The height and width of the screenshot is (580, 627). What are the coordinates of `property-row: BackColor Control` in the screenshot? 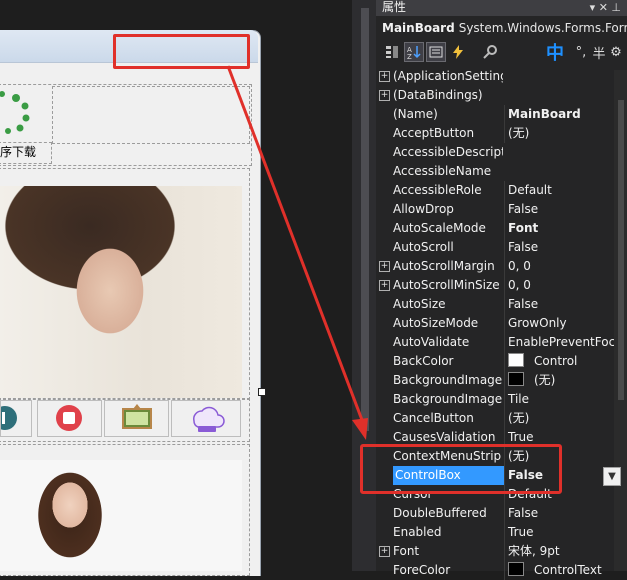 It's located at (495, 361).